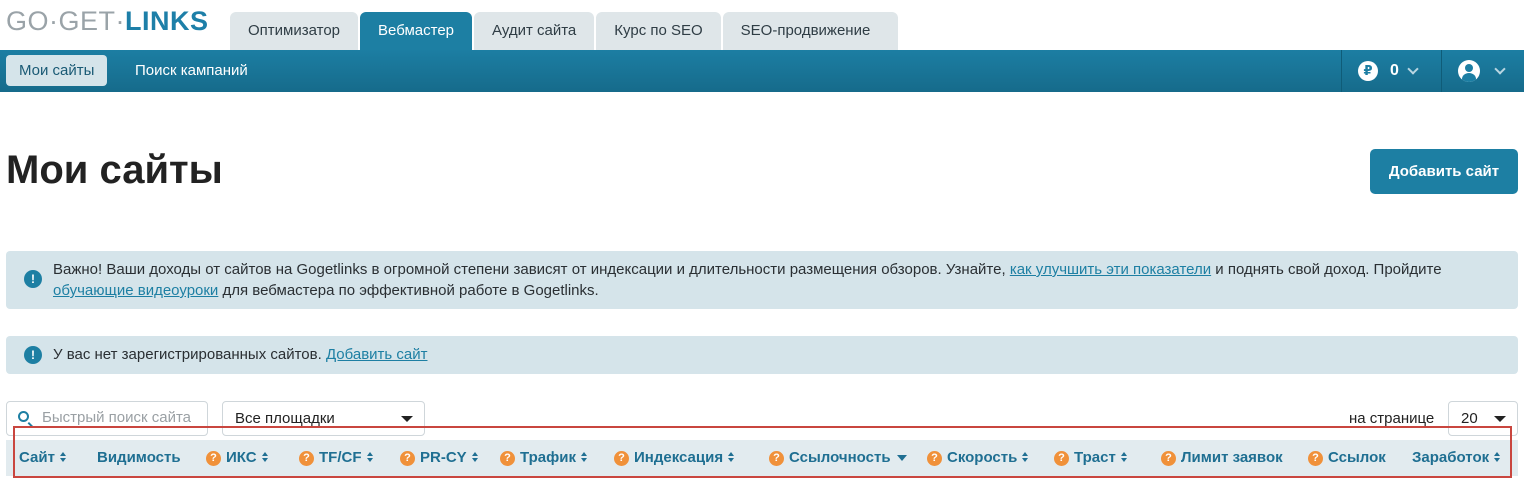  I want to click on column-trust: ? Траст, so click(1091, 458).